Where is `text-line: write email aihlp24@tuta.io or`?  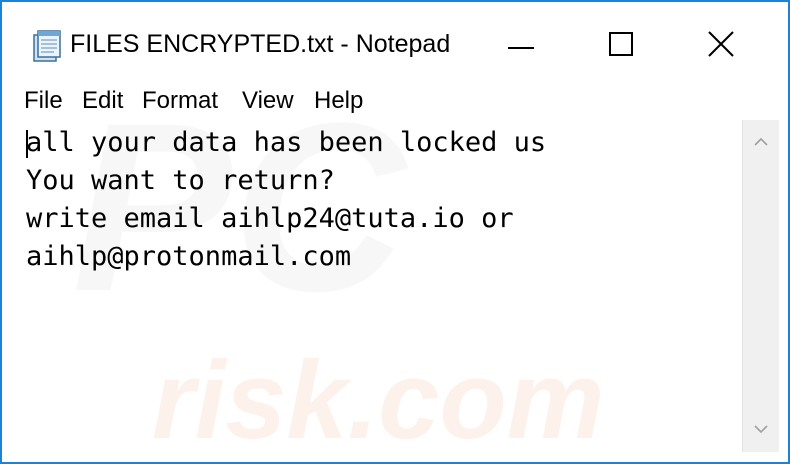
text-line: write email aihlp24@tuta.io or is located at coordinates (270, 218).